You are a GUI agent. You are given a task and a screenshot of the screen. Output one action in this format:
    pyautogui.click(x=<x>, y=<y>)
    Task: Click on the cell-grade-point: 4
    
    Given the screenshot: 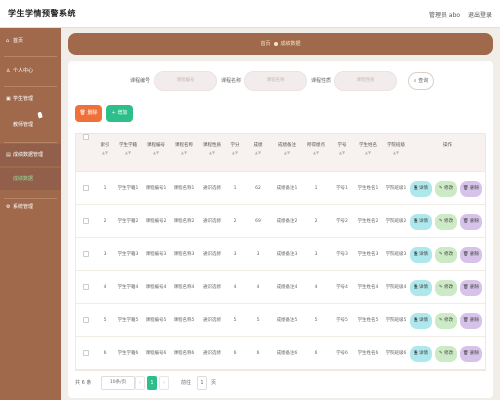 What is the action you would take?
    pyautogui.click(x=316, y=287)
    